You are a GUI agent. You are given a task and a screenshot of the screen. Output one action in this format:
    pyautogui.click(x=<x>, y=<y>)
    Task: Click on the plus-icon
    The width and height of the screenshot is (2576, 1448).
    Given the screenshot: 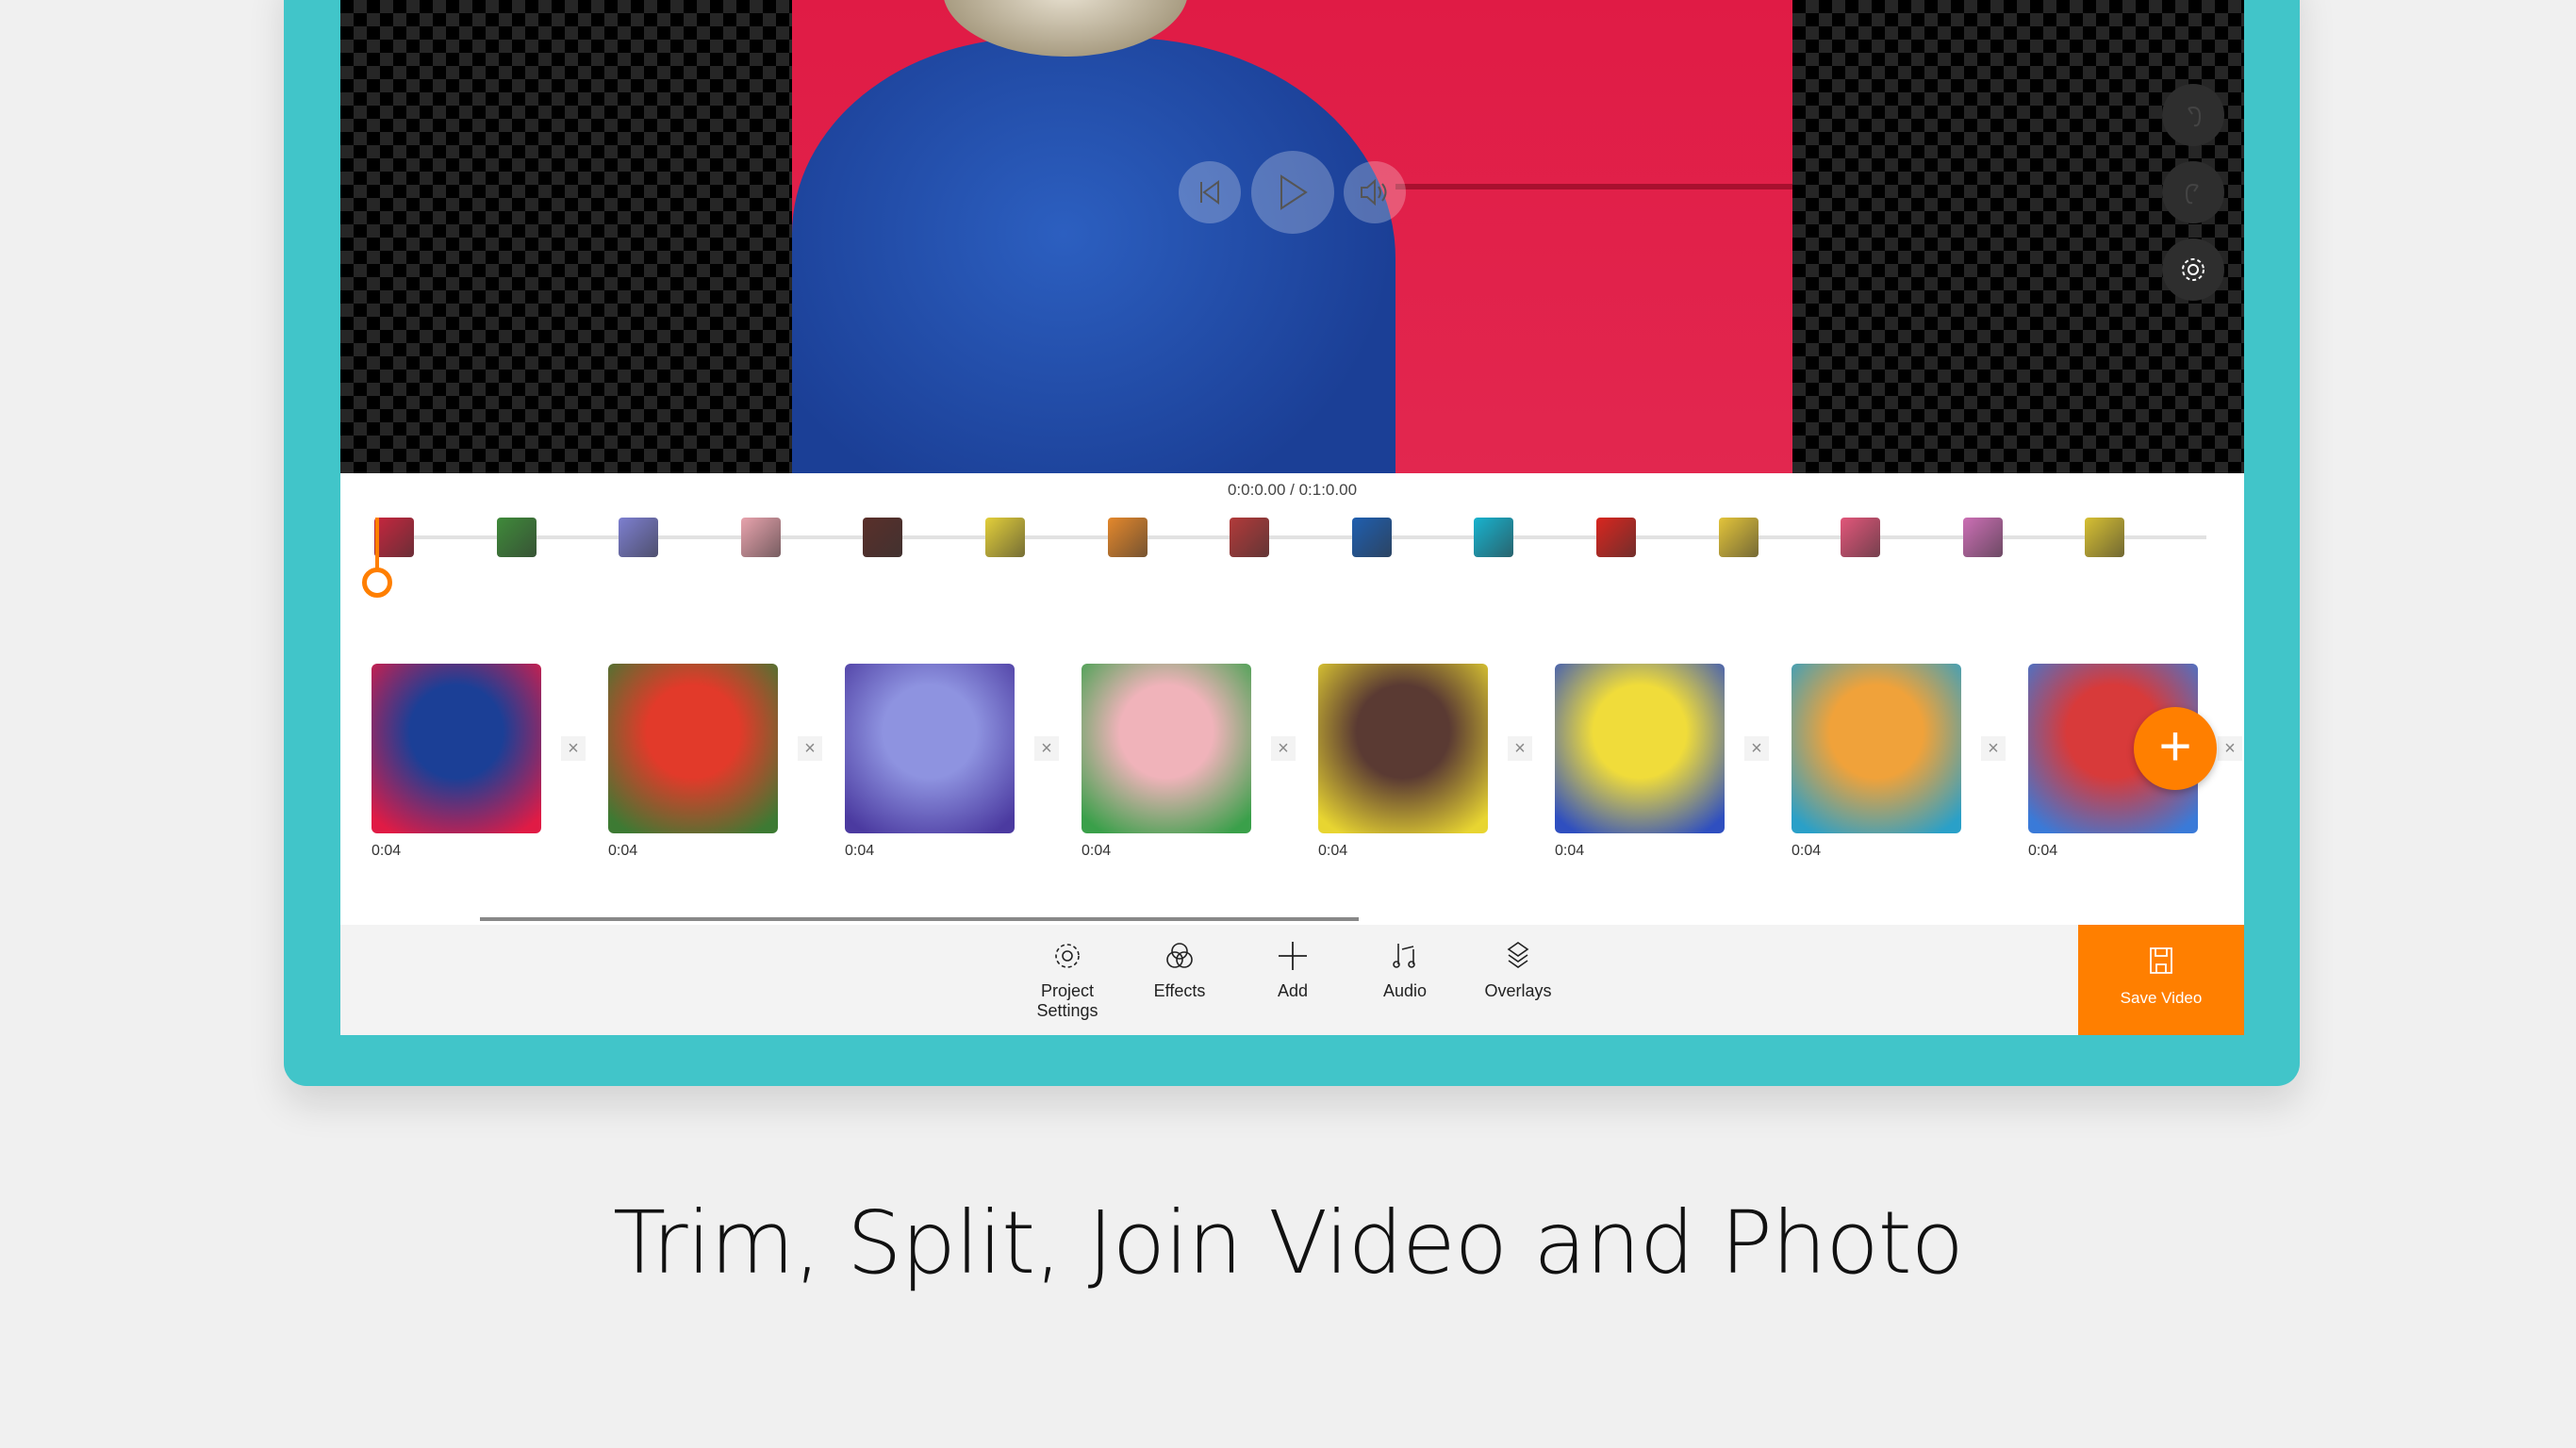 What is the action you would take?
    pyautogui.click(x=1293, y=956)
    